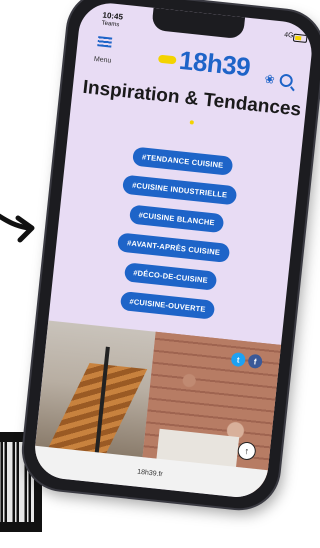  Describe the element at coordinates (17, 228) in the screenshot. I see `pointer-arrow-icon` at that location.